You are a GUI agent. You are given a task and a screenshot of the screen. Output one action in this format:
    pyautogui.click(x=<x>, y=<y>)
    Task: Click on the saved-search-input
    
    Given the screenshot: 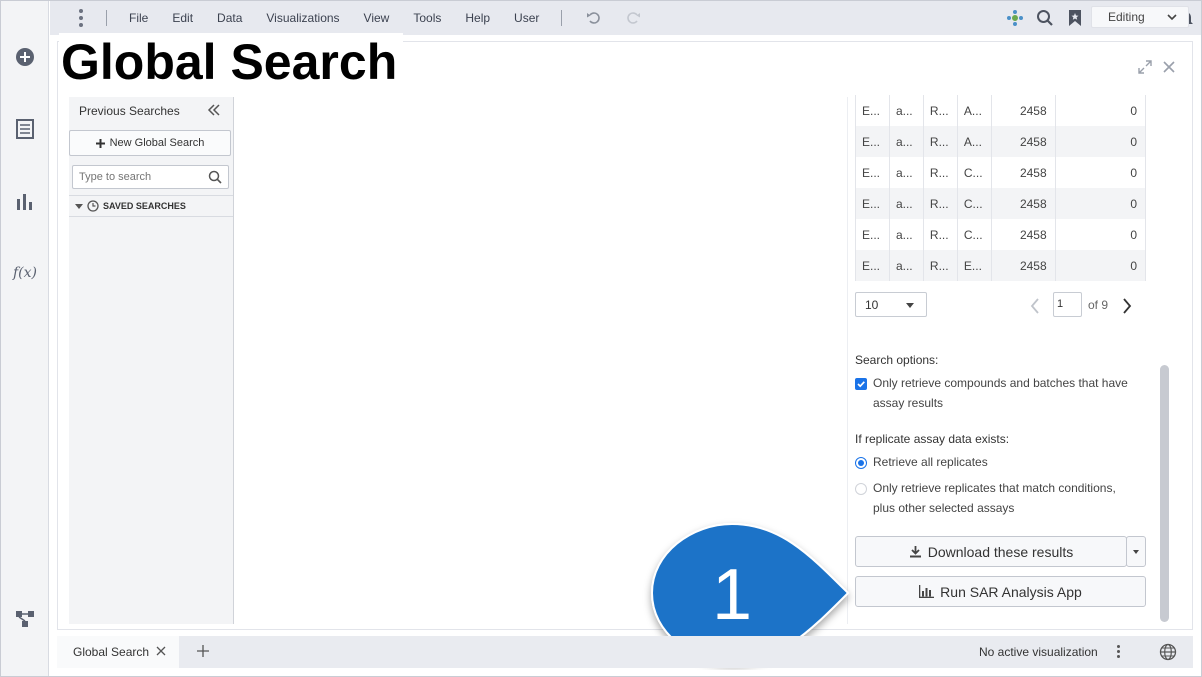 What is the action you would take?
    pyautogui.click(x=150, y=177)
    